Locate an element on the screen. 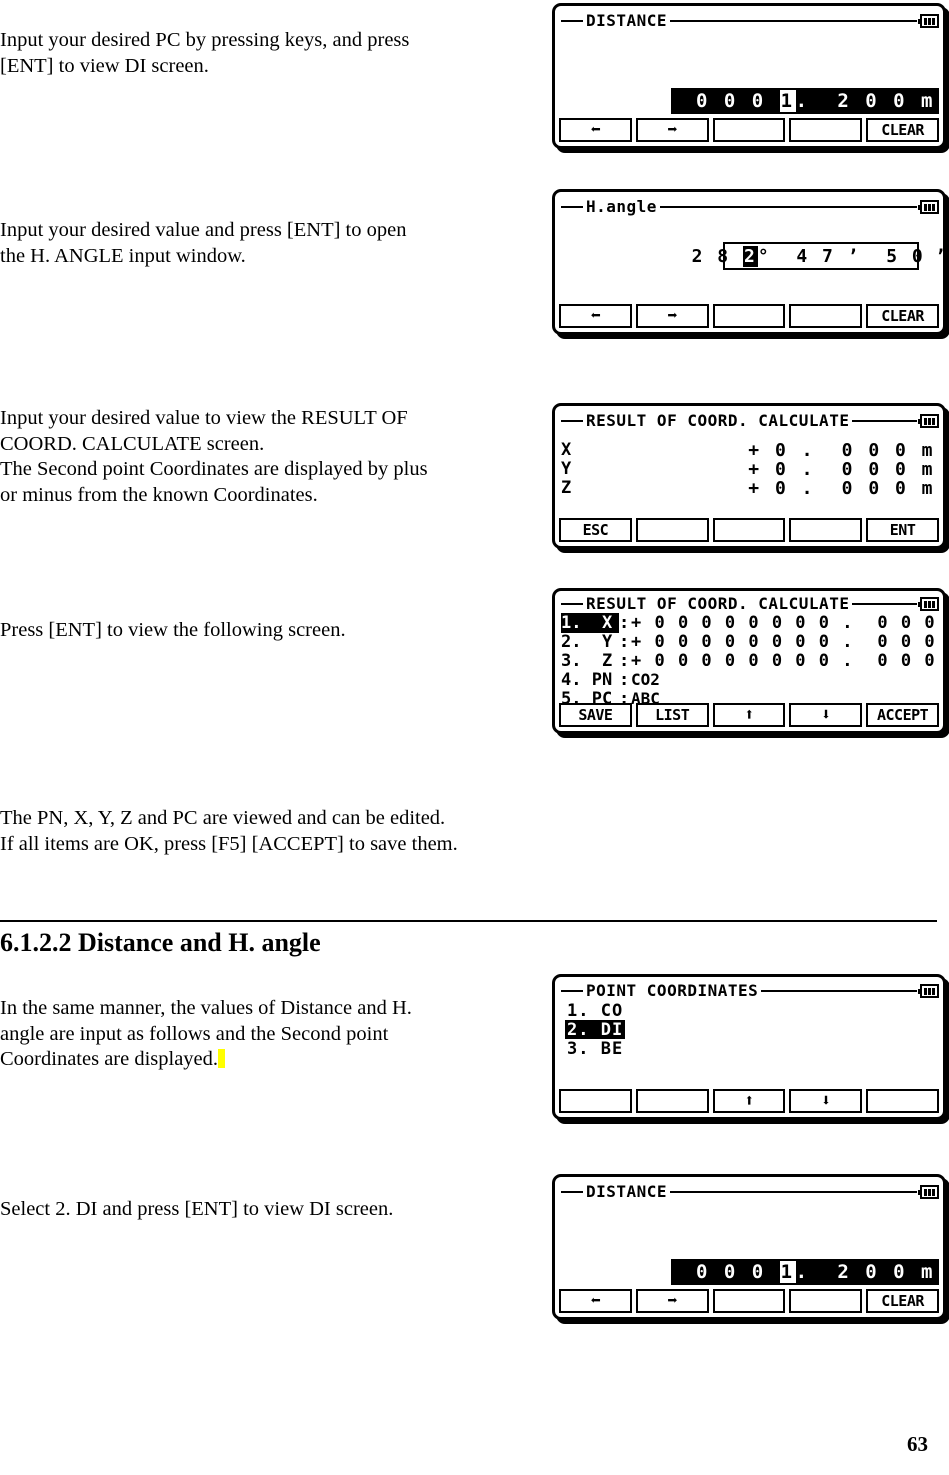 This screenshot has height=1475, width=949. page-title: 6.1.2.2 Distance and H. angle is located at coordinates (160, 942).